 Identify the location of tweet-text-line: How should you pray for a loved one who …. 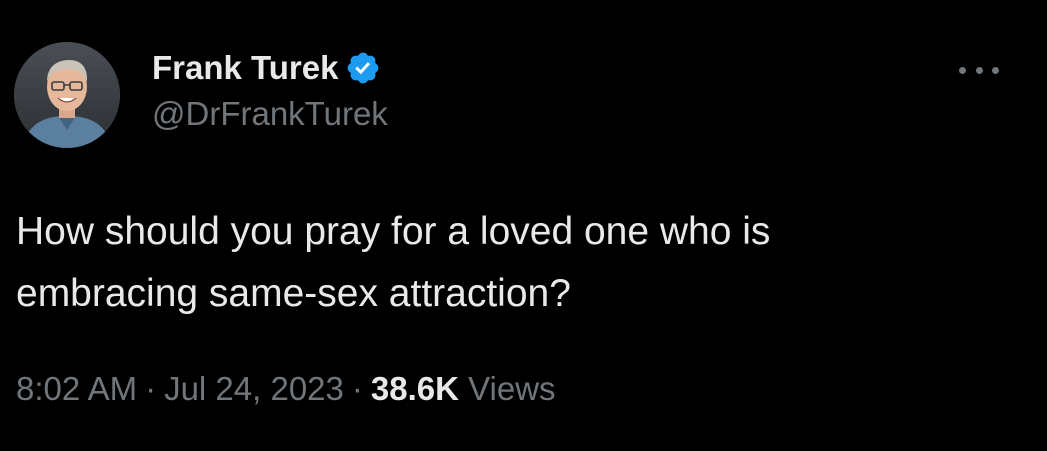
(393, 231).